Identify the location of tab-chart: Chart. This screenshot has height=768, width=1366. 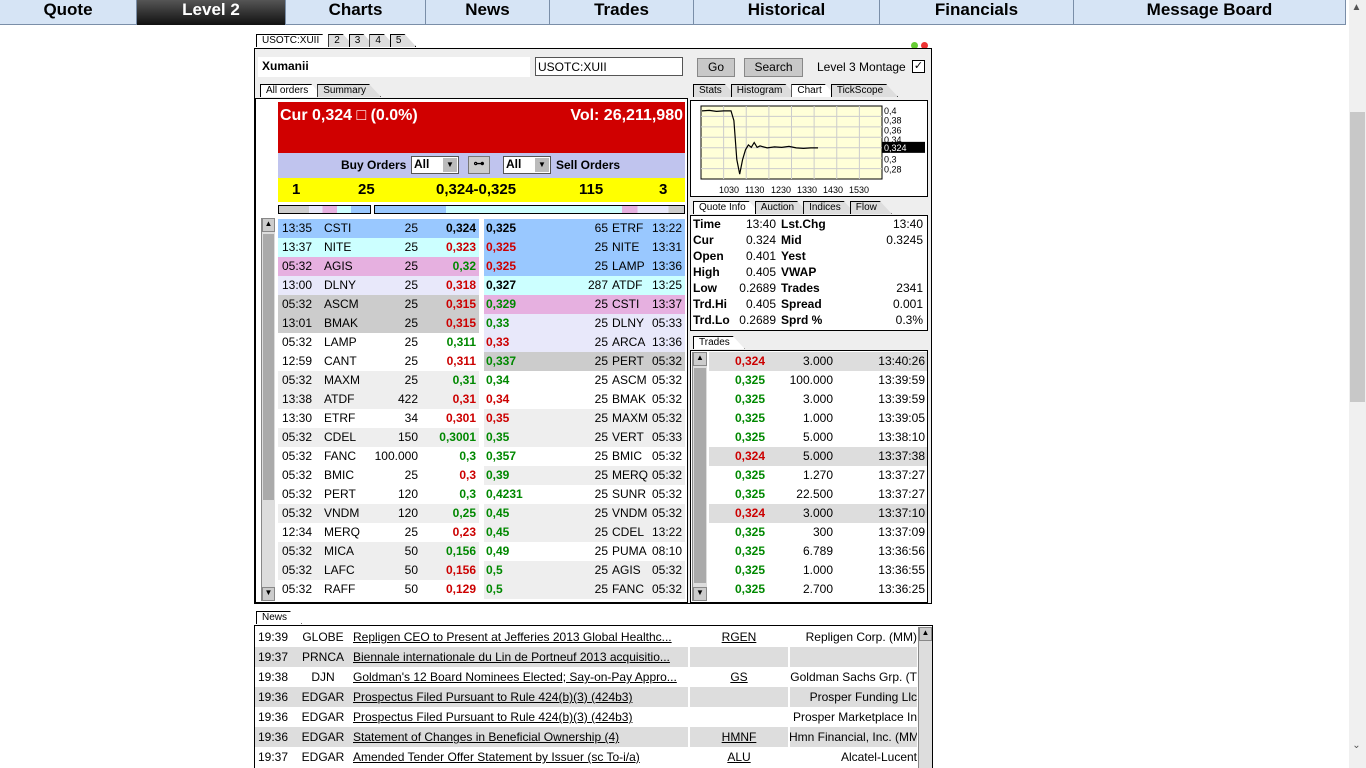
(813, 90).